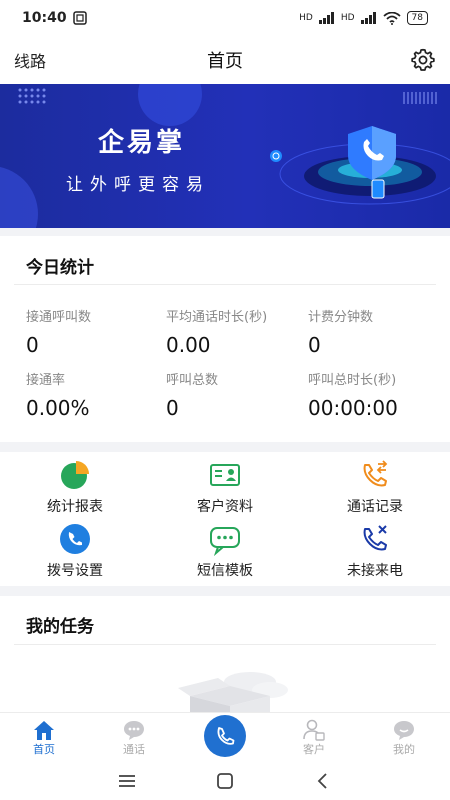  I want to click on stat-avg-duration: 平均通话时长(秒) 0.00, so click(216, 331).